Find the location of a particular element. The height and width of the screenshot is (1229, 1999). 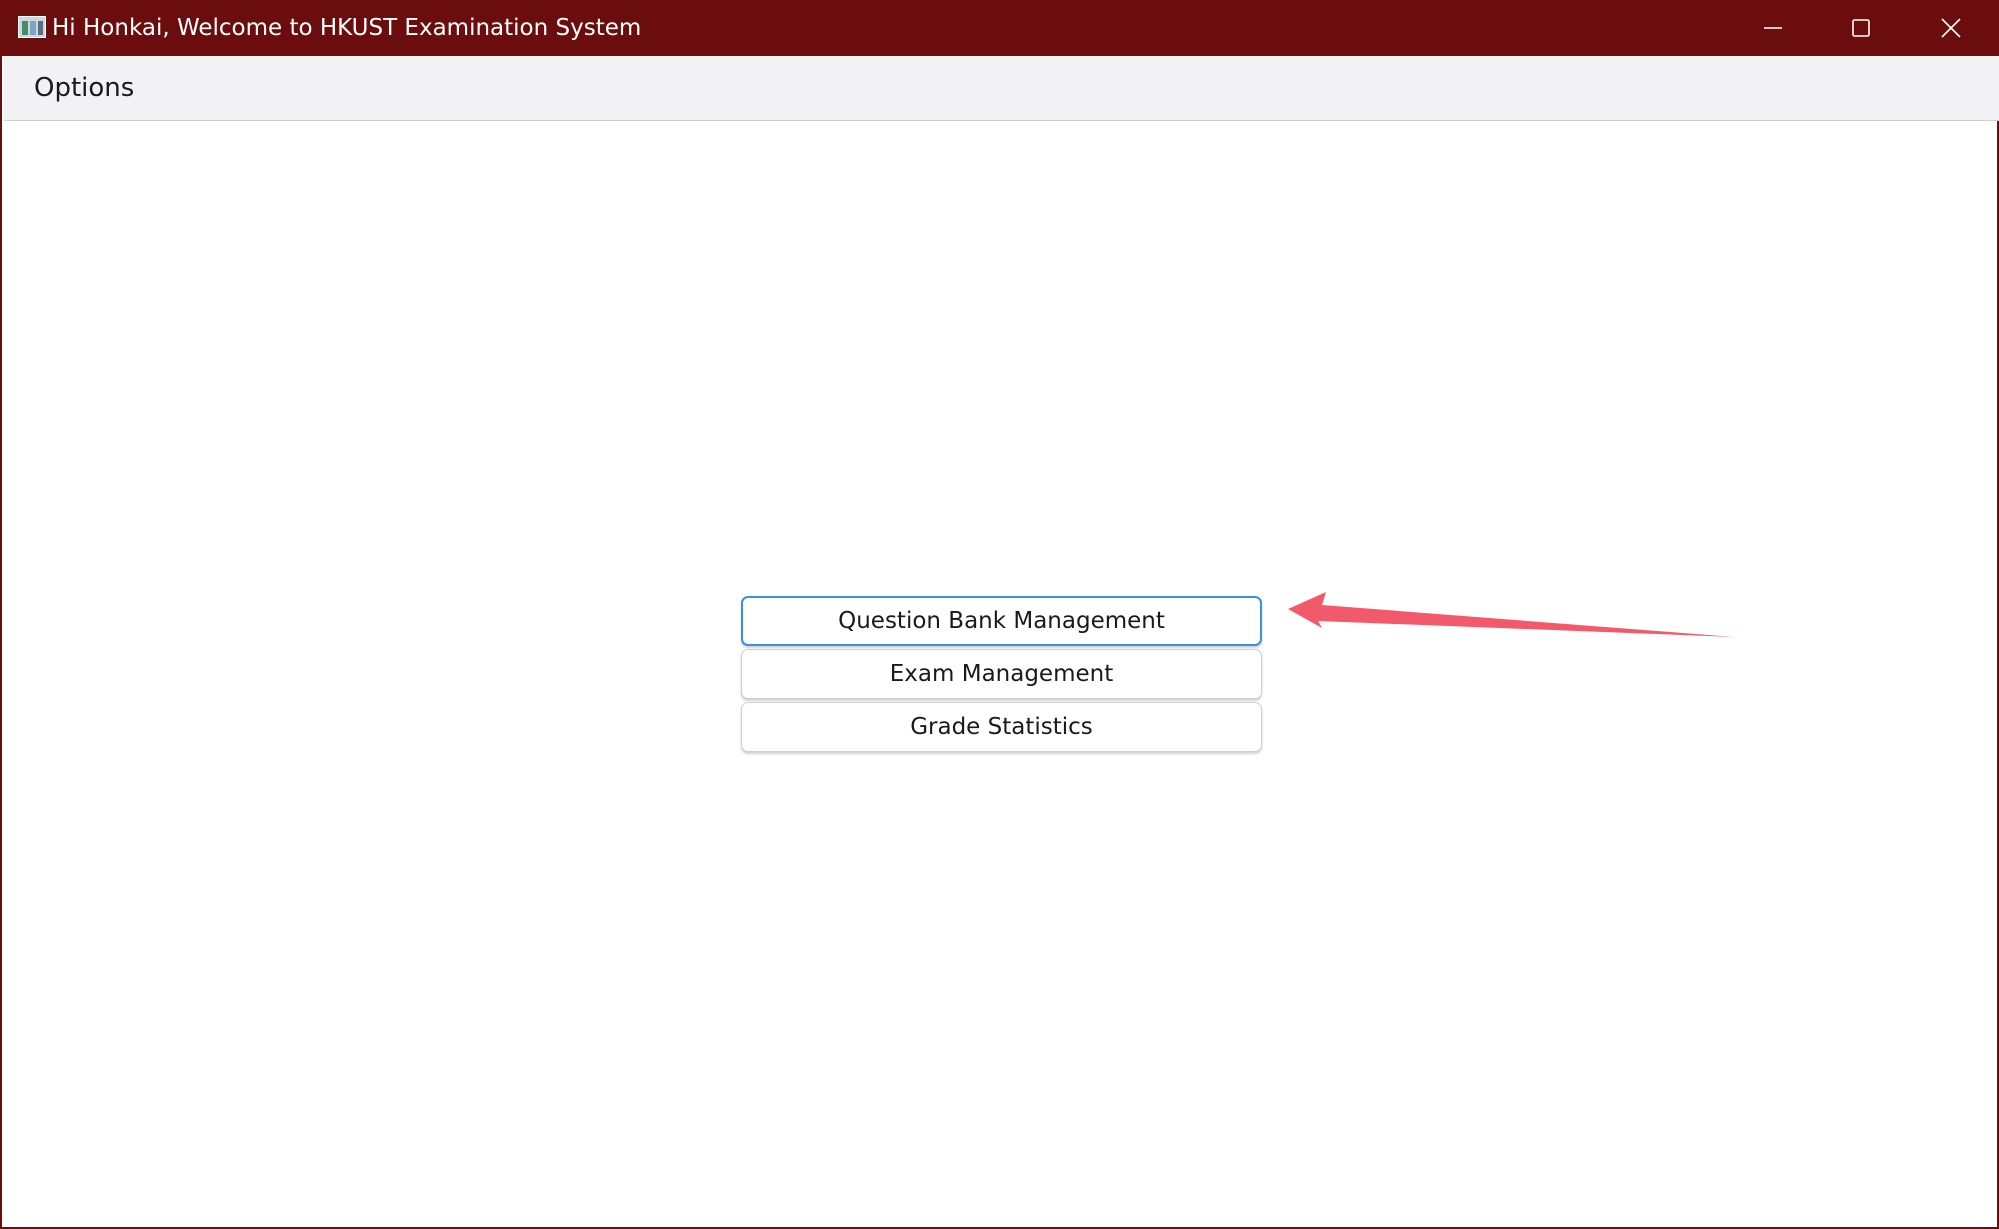

exam-management-button: Exam Management is located at coordinates (1001, 674).